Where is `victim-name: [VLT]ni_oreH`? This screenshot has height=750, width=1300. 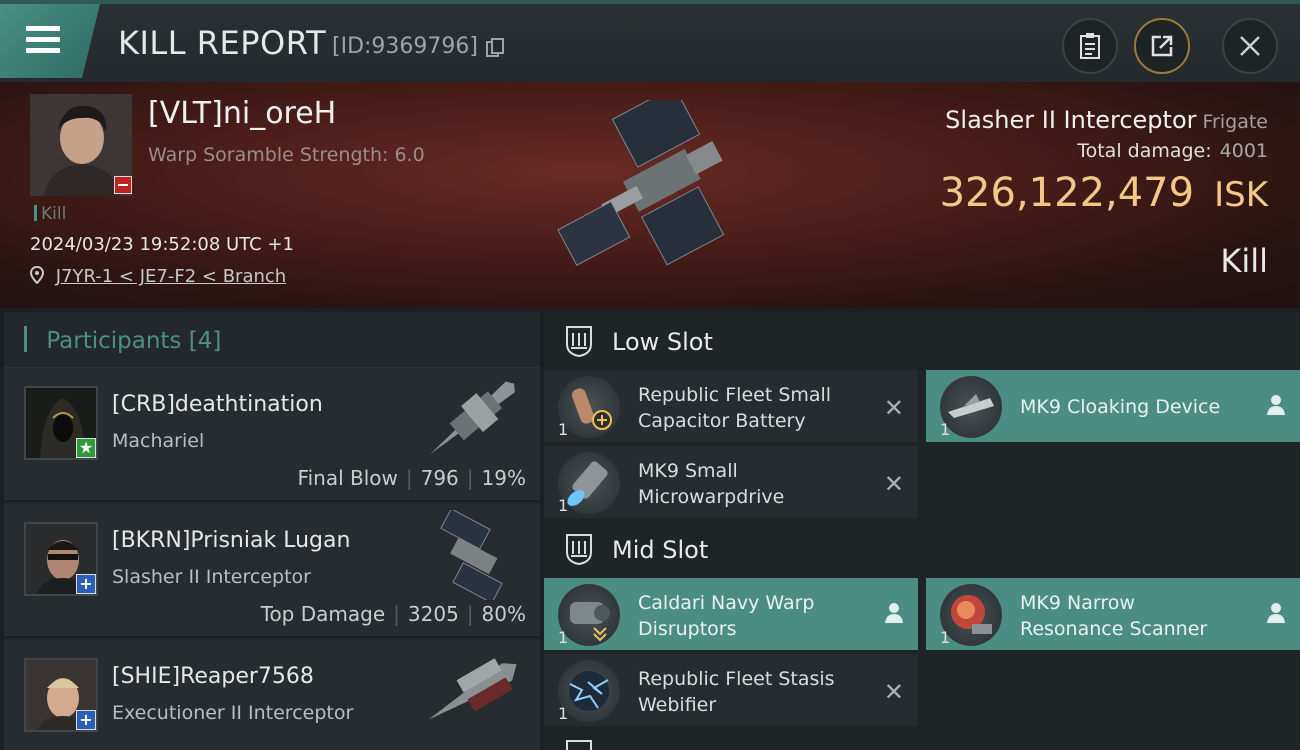 victim-name: [VLT]ni_oreH is located at coordinates (242, 113).